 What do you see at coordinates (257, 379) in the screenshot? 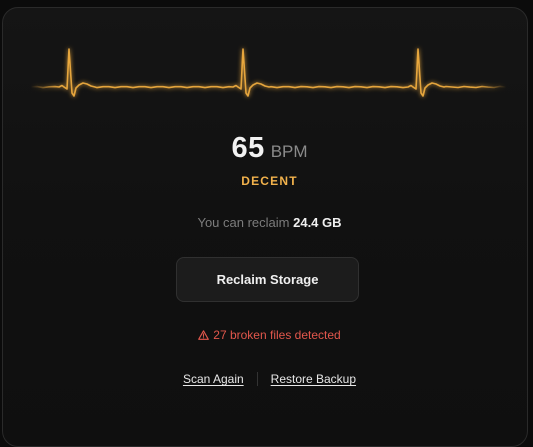
I see `actions-divider` at bounding box center [257, 379].